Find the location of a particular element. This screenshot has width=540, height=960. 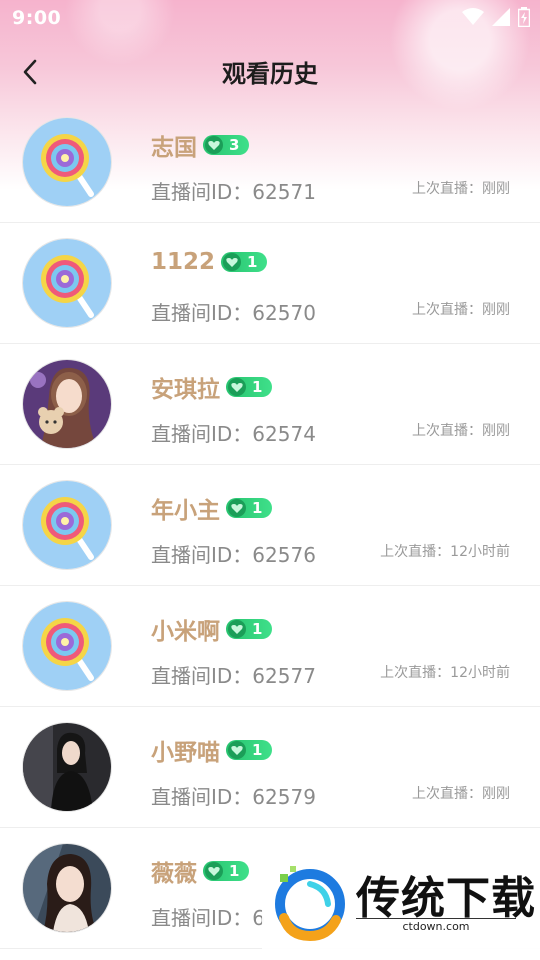

history-item: 小野喵 1 直播间ID：62579 上次直播：刚刚 is located at coordinates (270, 767).